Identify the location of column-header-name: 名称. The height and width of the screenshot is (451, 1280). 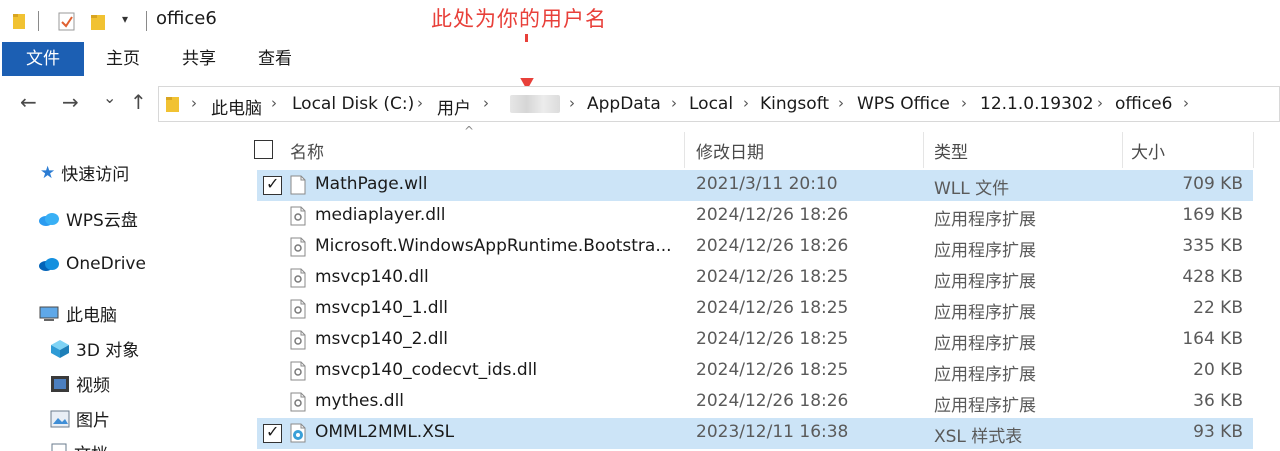
(307, 150).